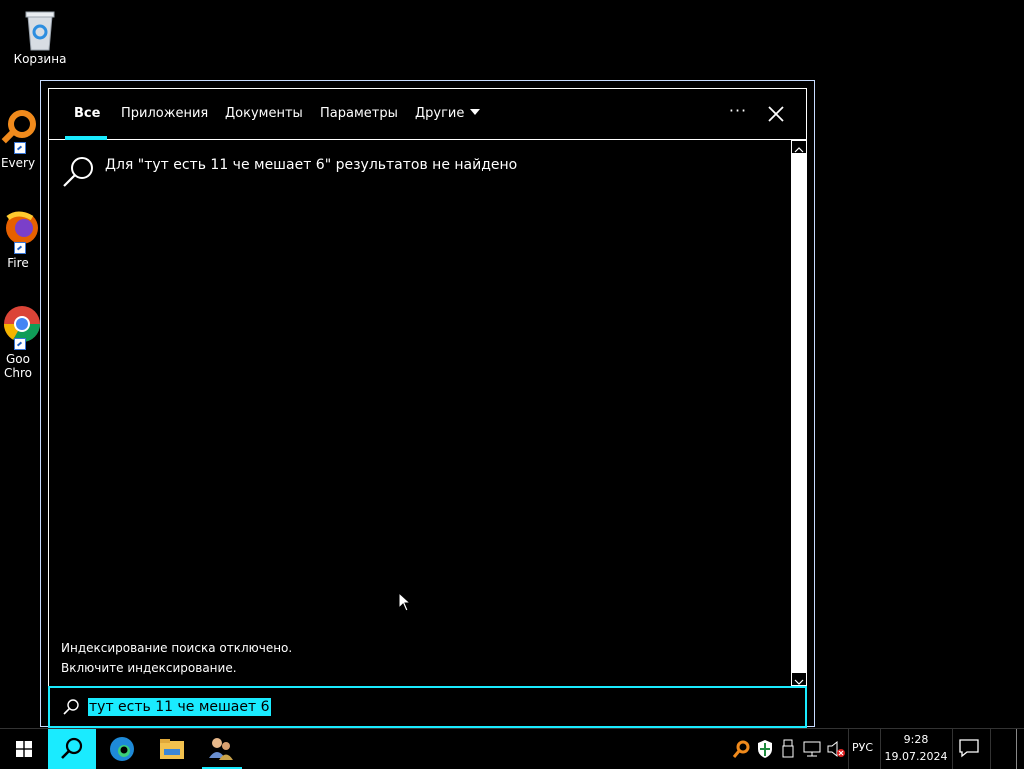 Image resolution: width=1024 pixels, height=769 pixels. I want to click on users-icon, so click(221, 749).